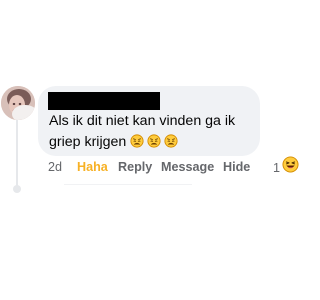  Describe the element at coordinates (187, 167) in the screenshot. I see `message-button: Message` at that location.